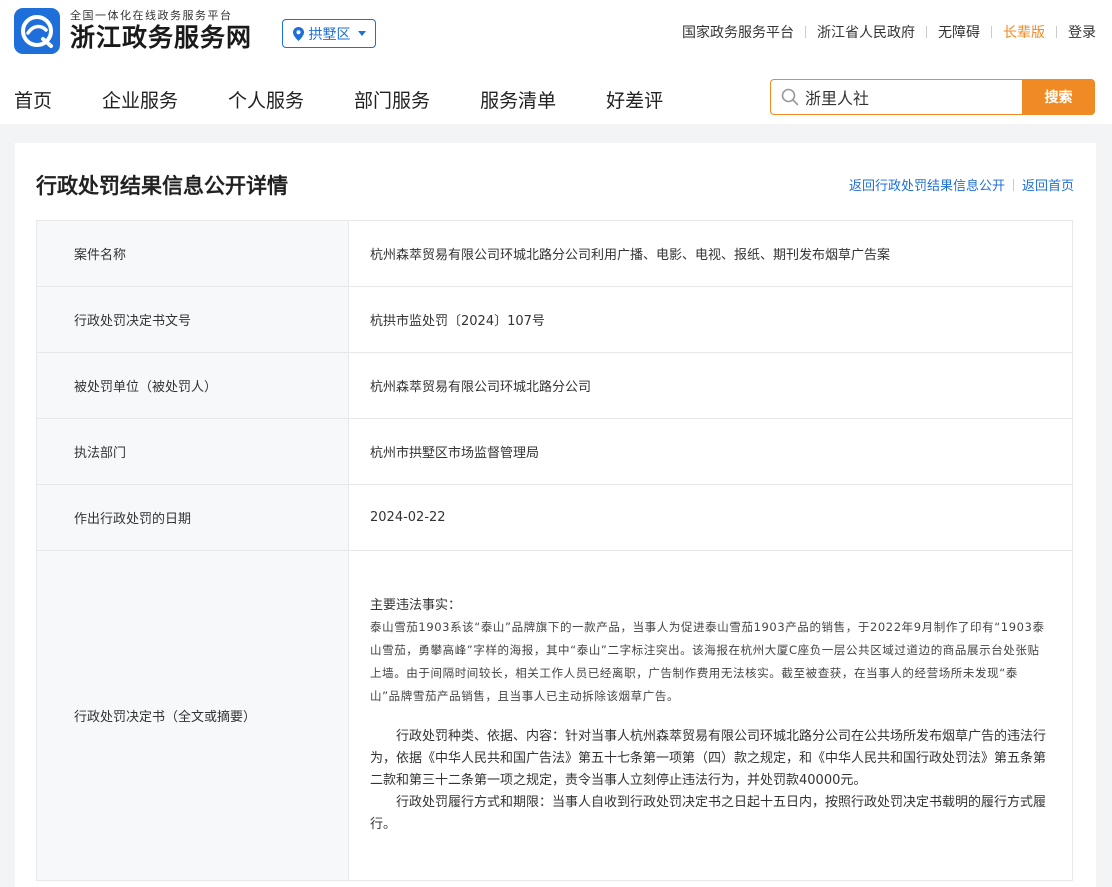  Describe the element at coordinates (518, 99) in the screenshot. I see `nav-item-service-list: 服务清单` at that location.